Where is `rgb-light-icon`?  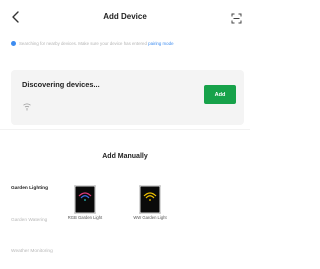
rgb-light-icon is located at coordinates (85, 199).